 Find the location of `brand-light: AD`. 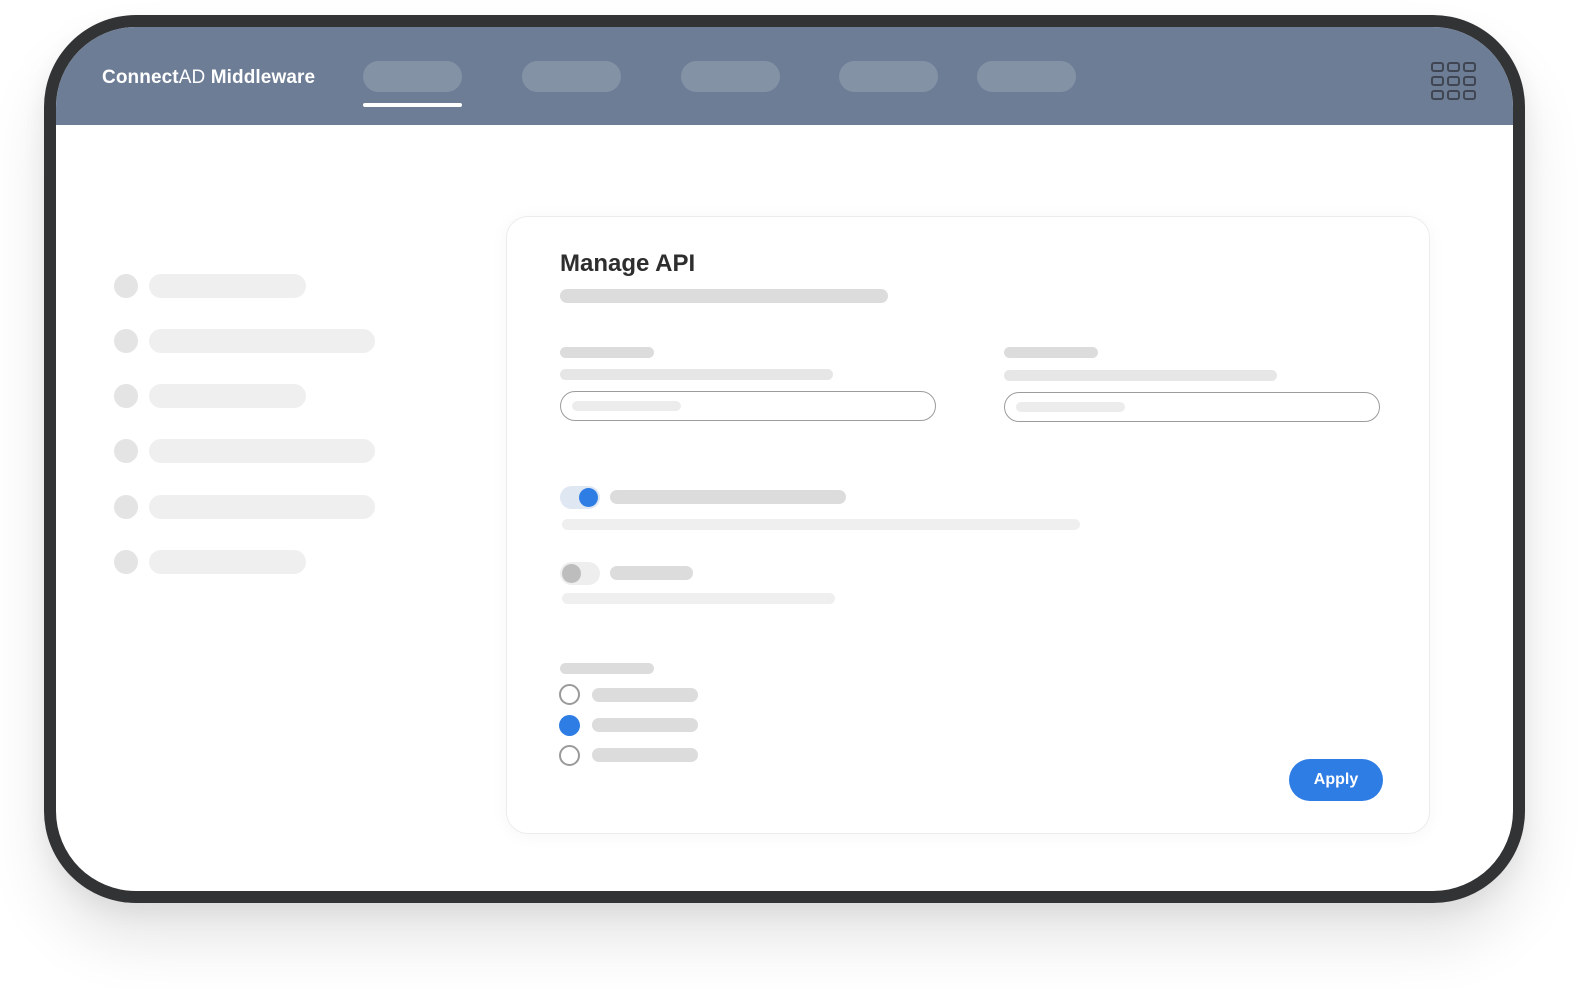

brand-light: AD is located at coordinates (192, 77).